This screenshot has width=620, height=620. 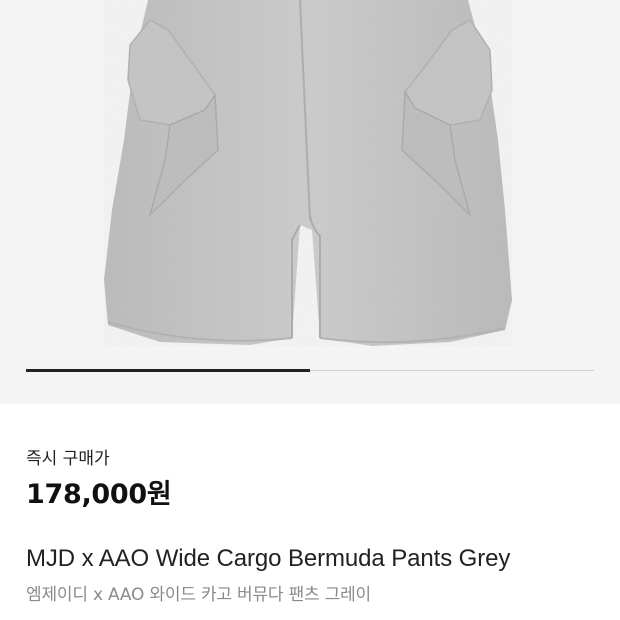 I want to click on product-title-en: MJD x AAO Wide Cargo Bermuda Pants Grey, so click(x=268, y=558).